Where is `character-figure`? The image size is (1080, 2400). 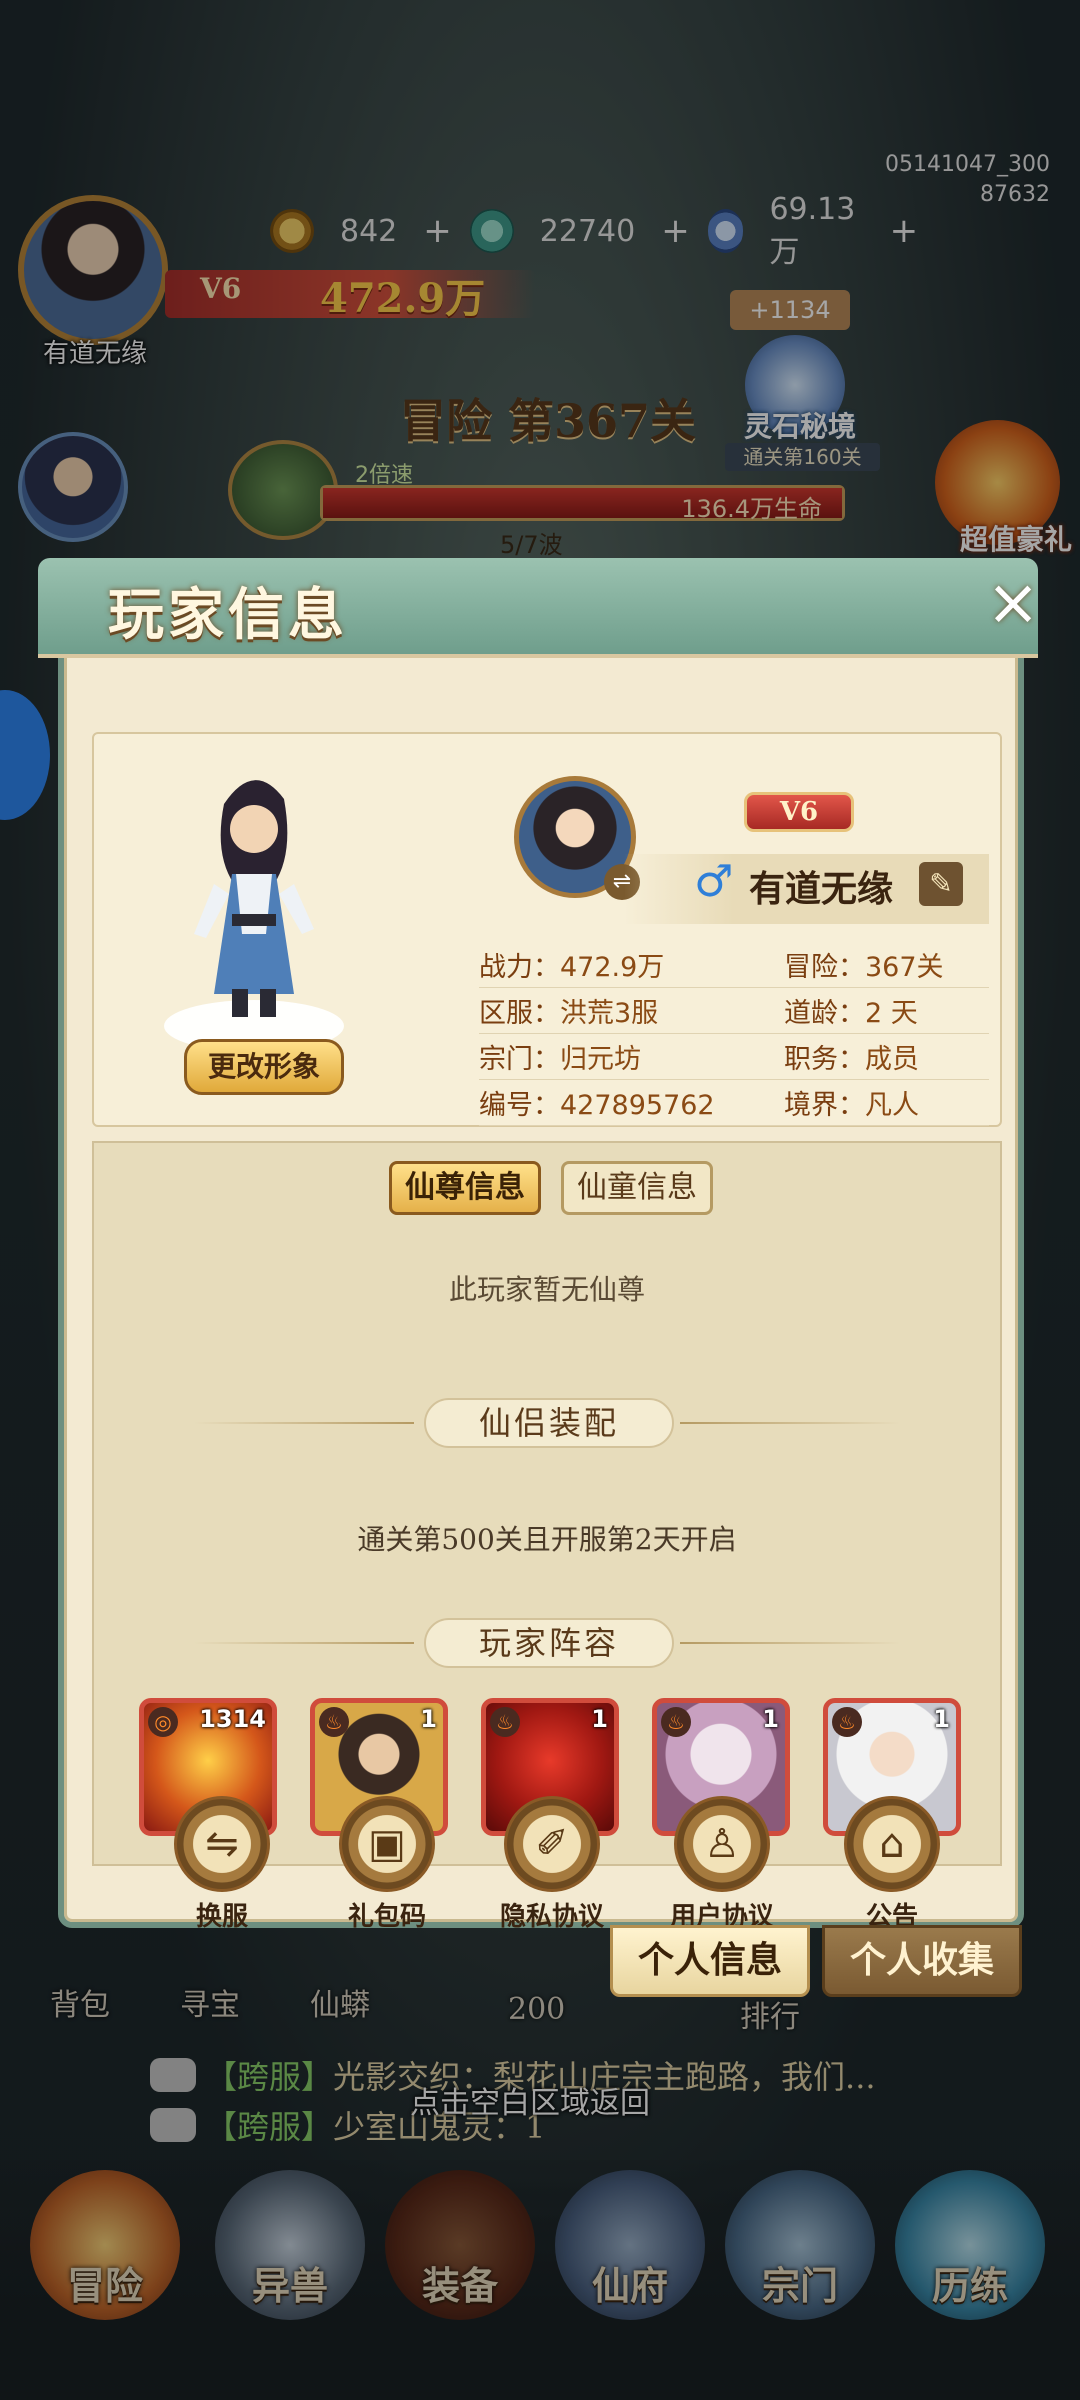 character-figure is located at coordinates (254, 916).